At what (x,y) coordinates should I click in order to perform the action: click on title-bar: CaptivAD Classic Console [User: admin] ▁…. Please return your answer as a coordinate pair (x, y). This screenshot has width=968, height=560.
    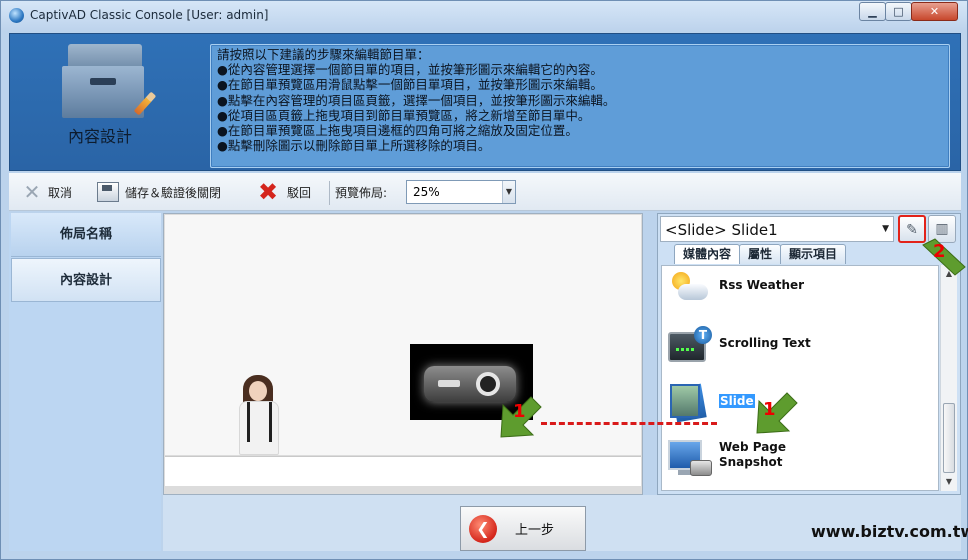
    Looking at the image, I should click on (484, 16).